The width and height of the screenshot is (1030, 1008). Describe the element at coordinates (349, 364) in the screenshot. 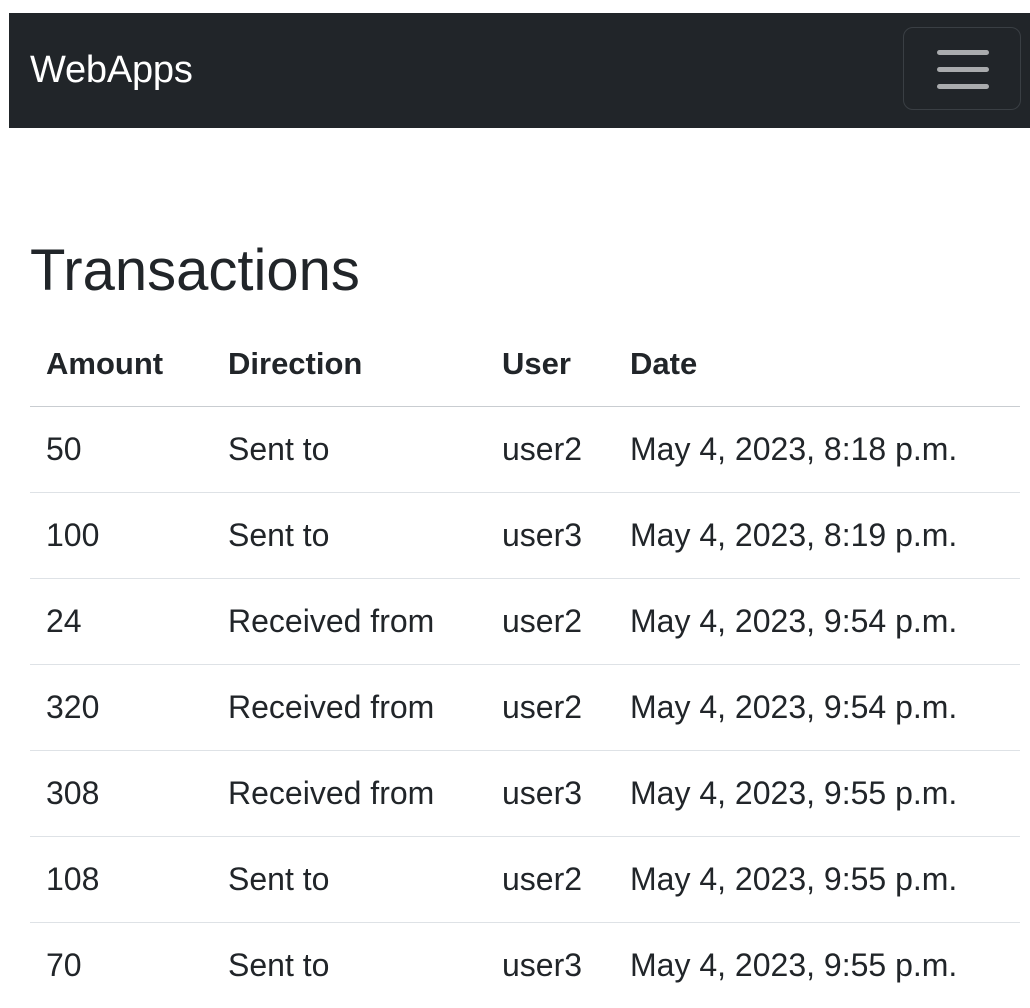

I see `column-header-direction: Direction` at that location.